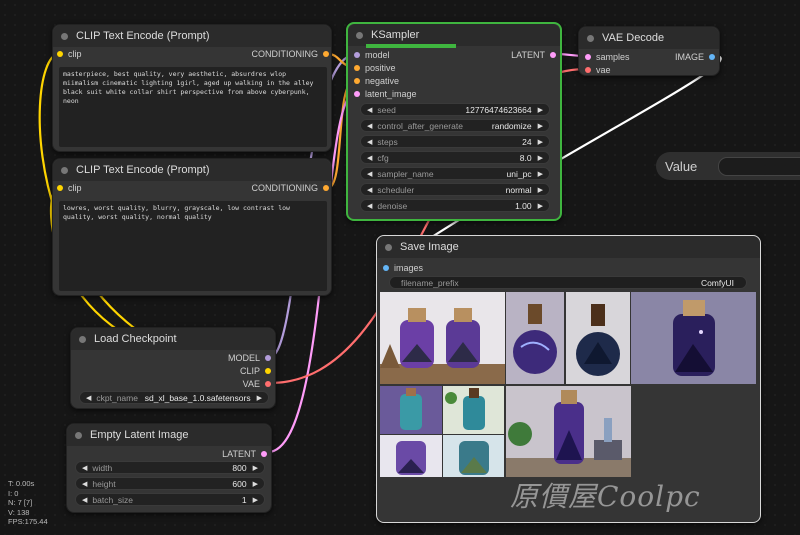 The image size is (800, 535). What do you see at coordinates (605, 496) in the screenshot?
I see `watermark-logo: 原價屋Coolpc` at bounding box center [605, 496].